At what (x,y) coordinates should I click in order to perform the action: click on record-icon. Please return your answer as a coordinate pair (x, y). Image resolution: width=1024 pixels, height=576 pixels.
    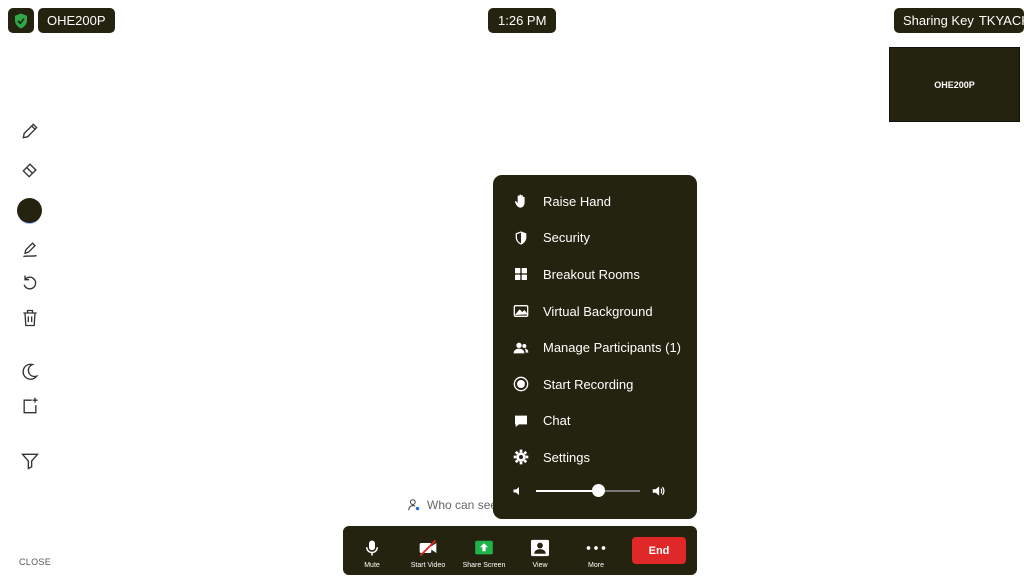
    Looking at the image, I should click on (520, 384).